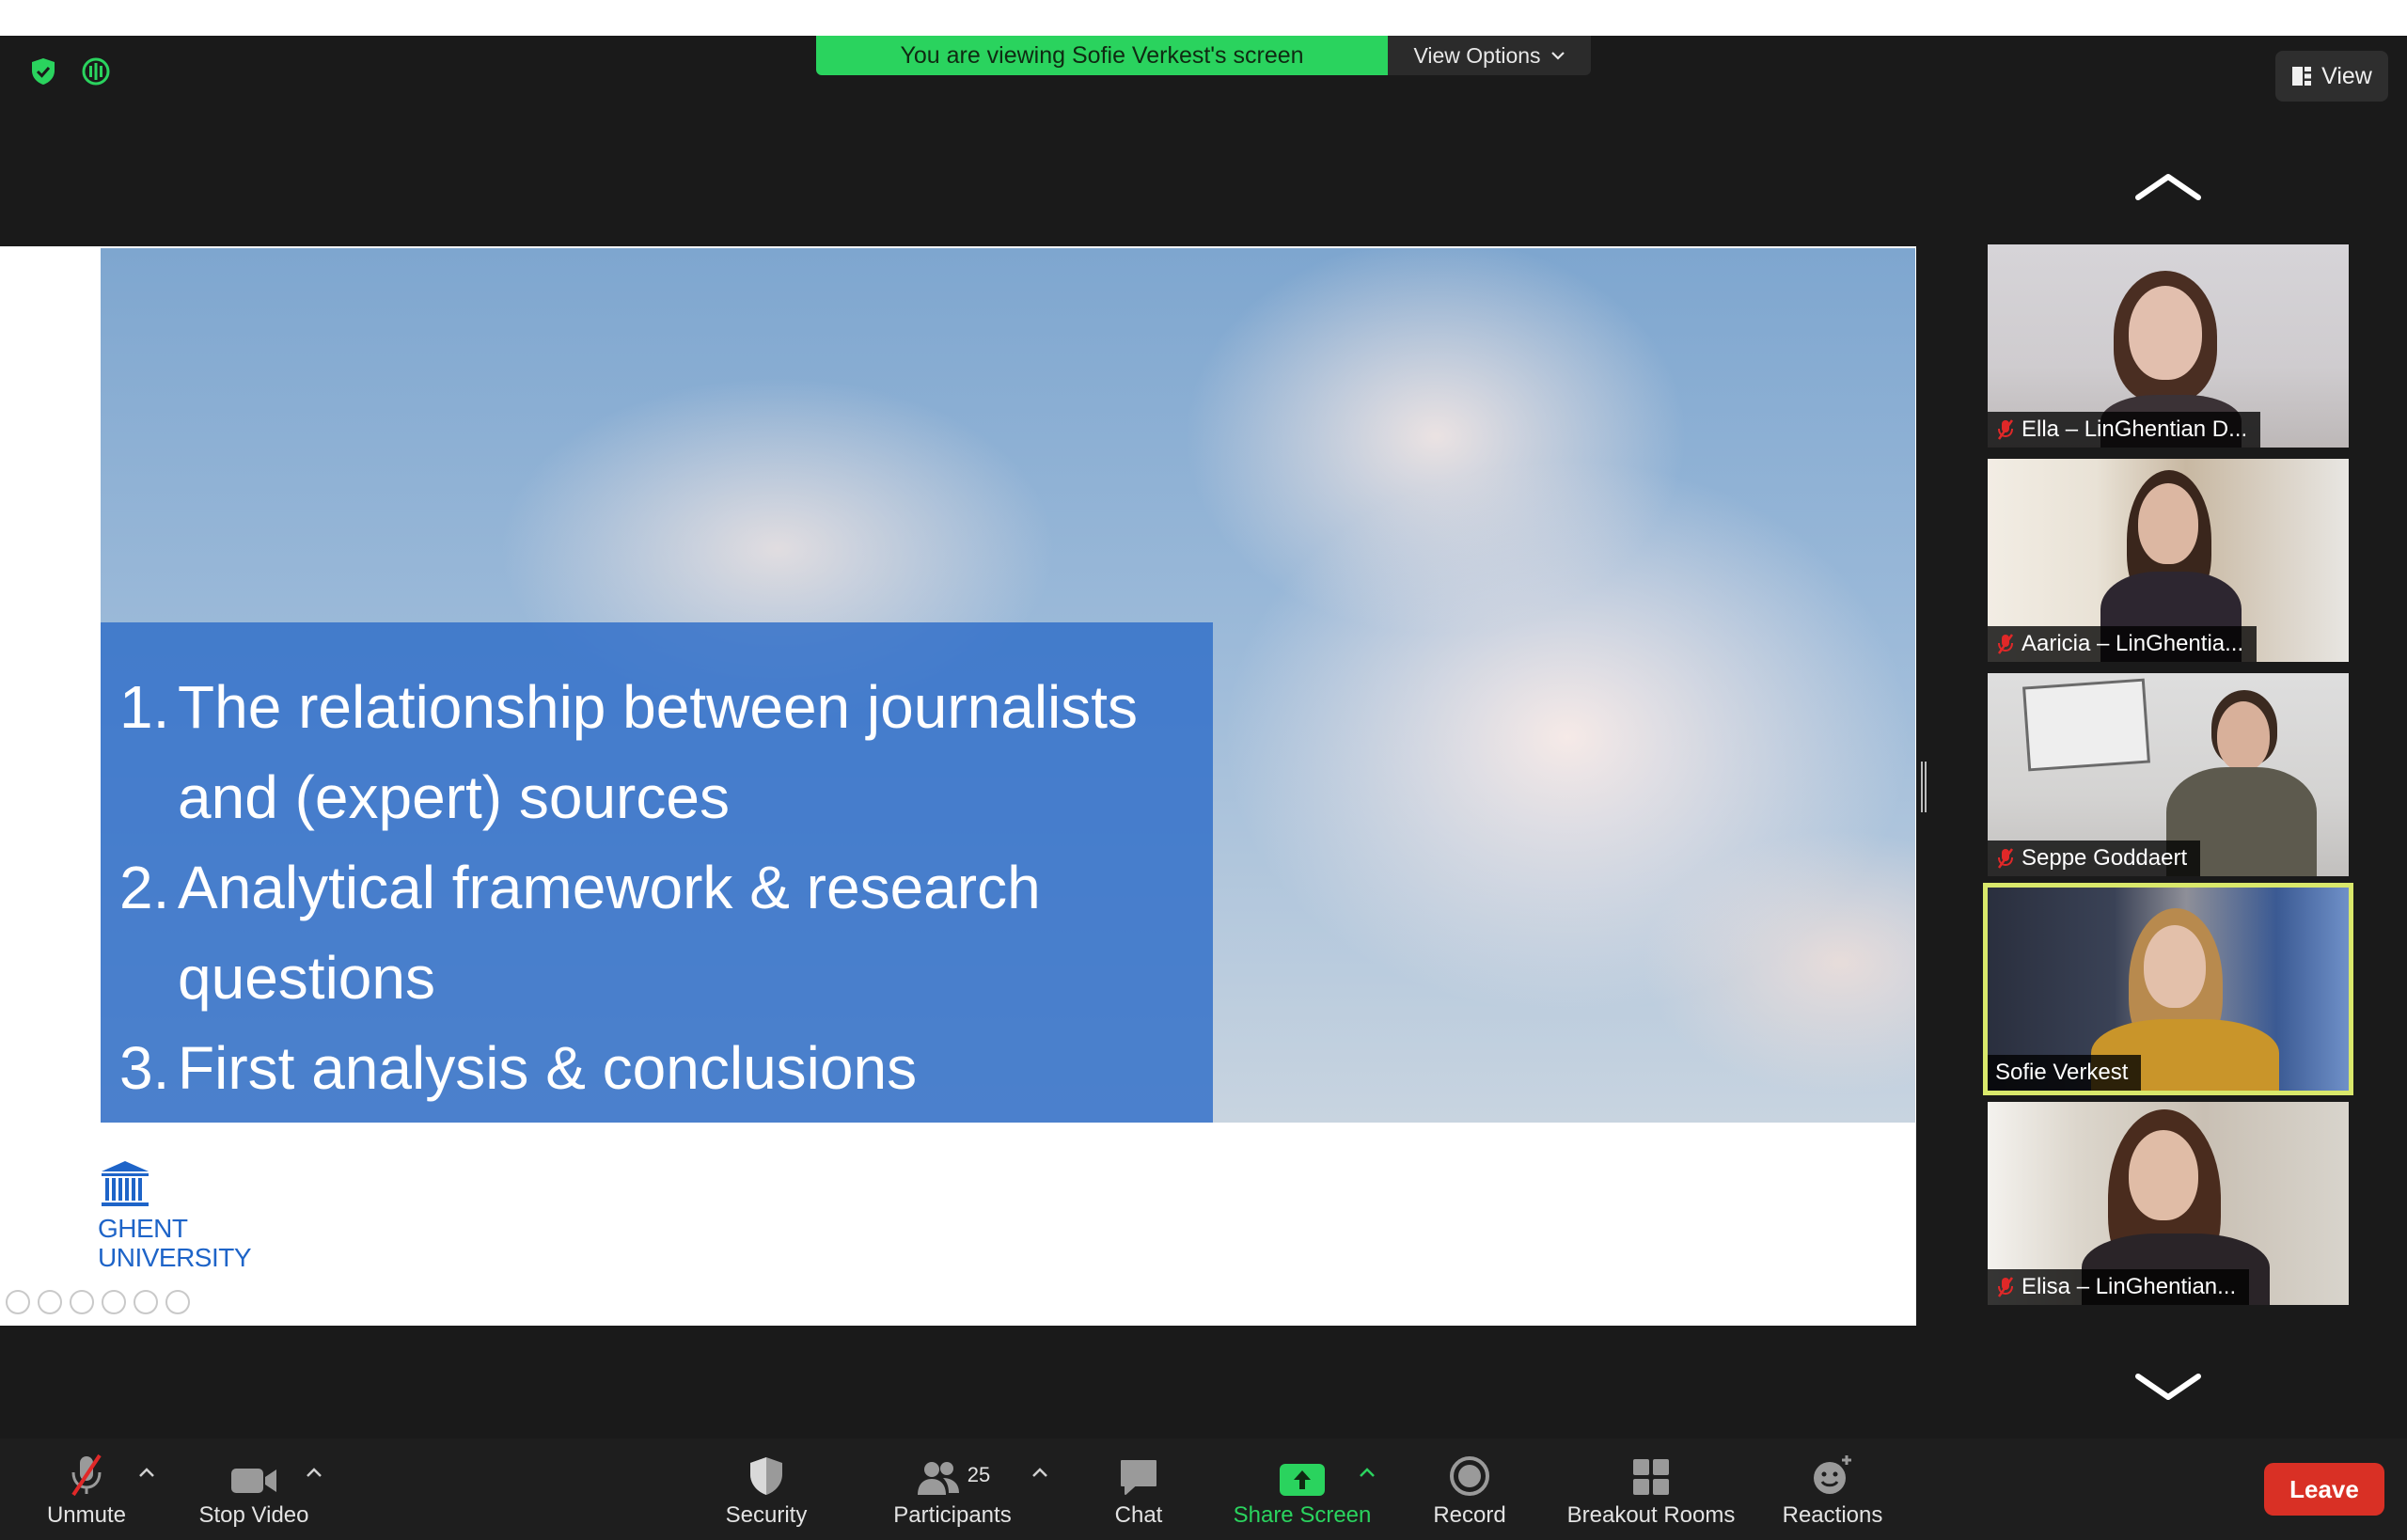 This screenshot has height=1540, width=2407. I want to click on slides-grid-icon, so click(114, 1302).